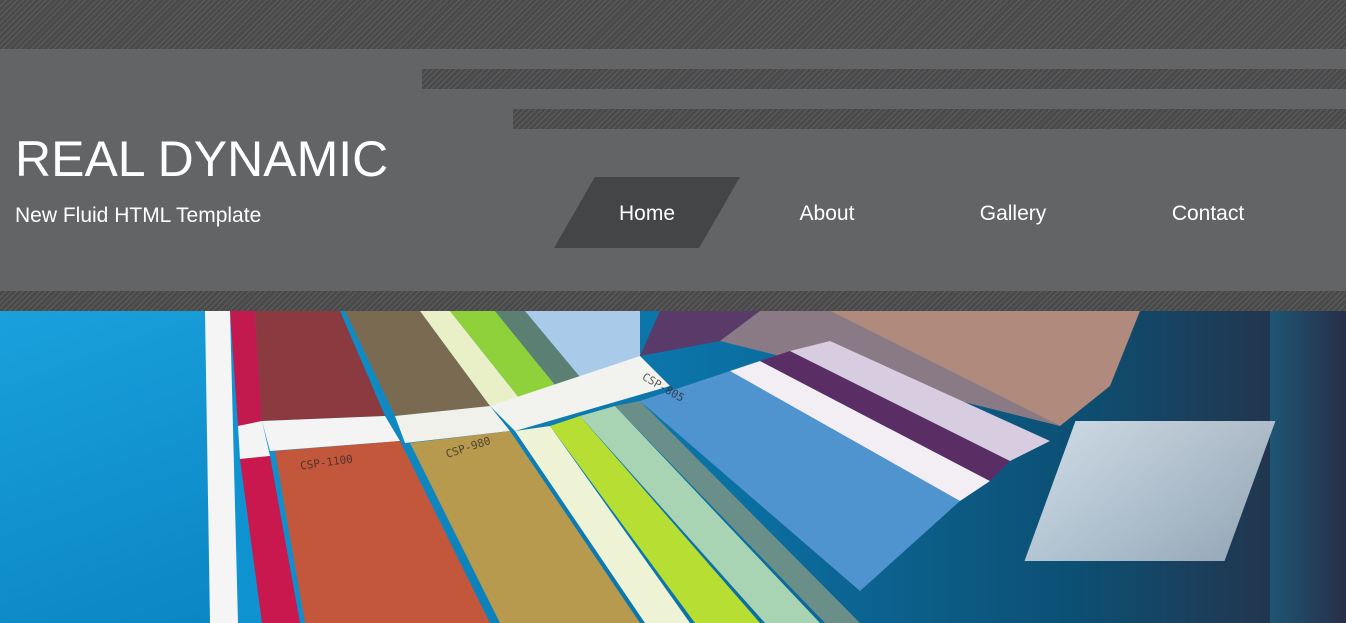 The height and width of the screenshot is (623, 1346). Describe the element at coordinates (138, 215) in the screenshot. I see `site-subtitle: New Fluid HTML Template` at that location.